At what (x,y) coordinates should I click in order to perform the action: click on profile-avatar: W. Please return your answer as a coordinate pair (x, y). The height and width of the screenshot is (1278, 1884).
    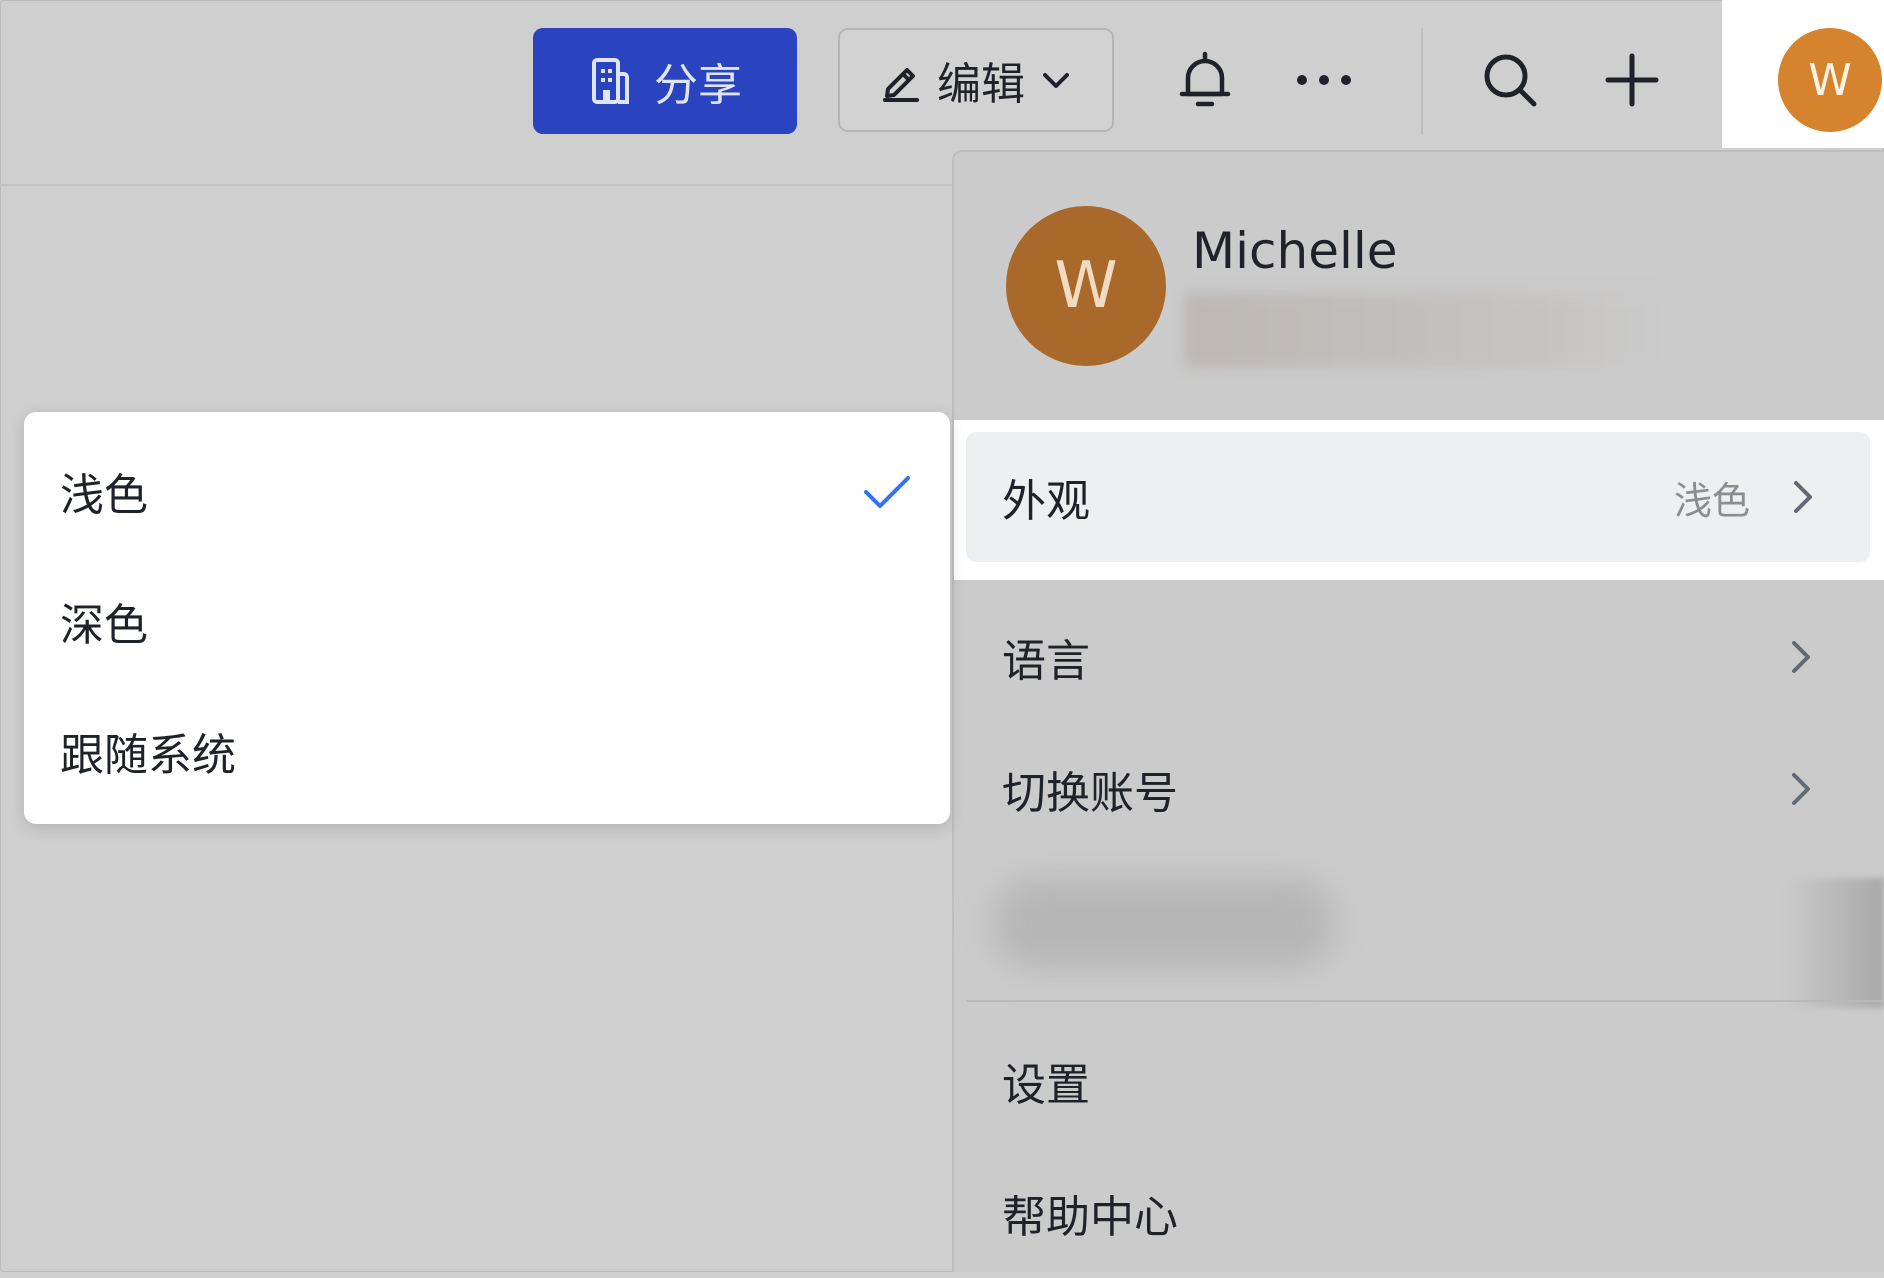
    Looking at the image, I should click on (1086, 286).